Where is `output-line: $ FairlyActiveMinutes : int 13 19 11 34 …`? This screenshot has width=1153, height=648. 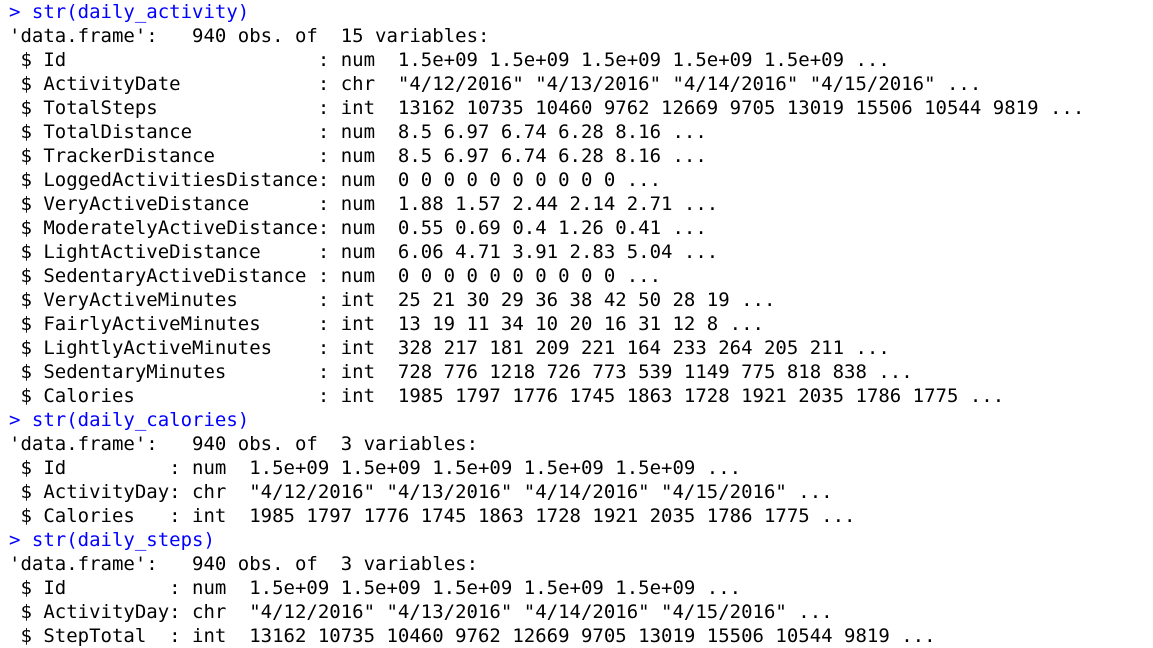 output-line: $ FairlyActiveMinutes : int 13 19 11 34 … is located at coordinates (386, 324).